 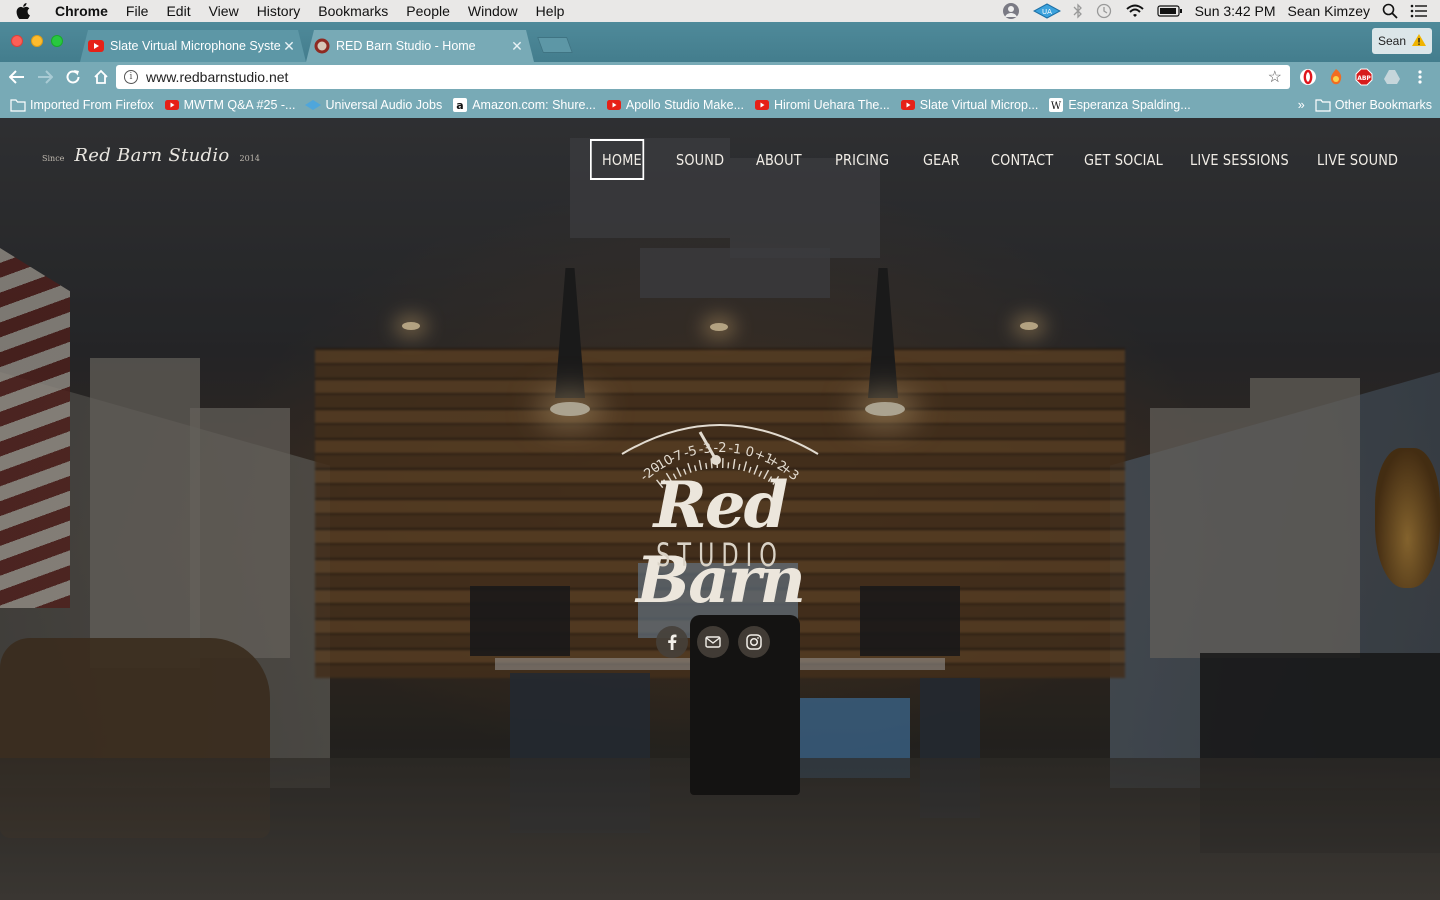 What do you see at coordinates (550, 11) in the screenshot?
I see `menu-help: Help` at bounding box center [550, 11].